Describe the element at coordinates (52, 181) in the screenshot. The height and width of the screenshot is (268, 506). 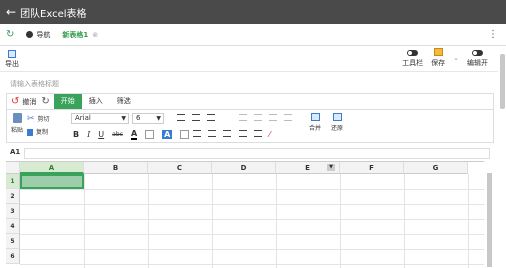
I see `active-cell` at that location.